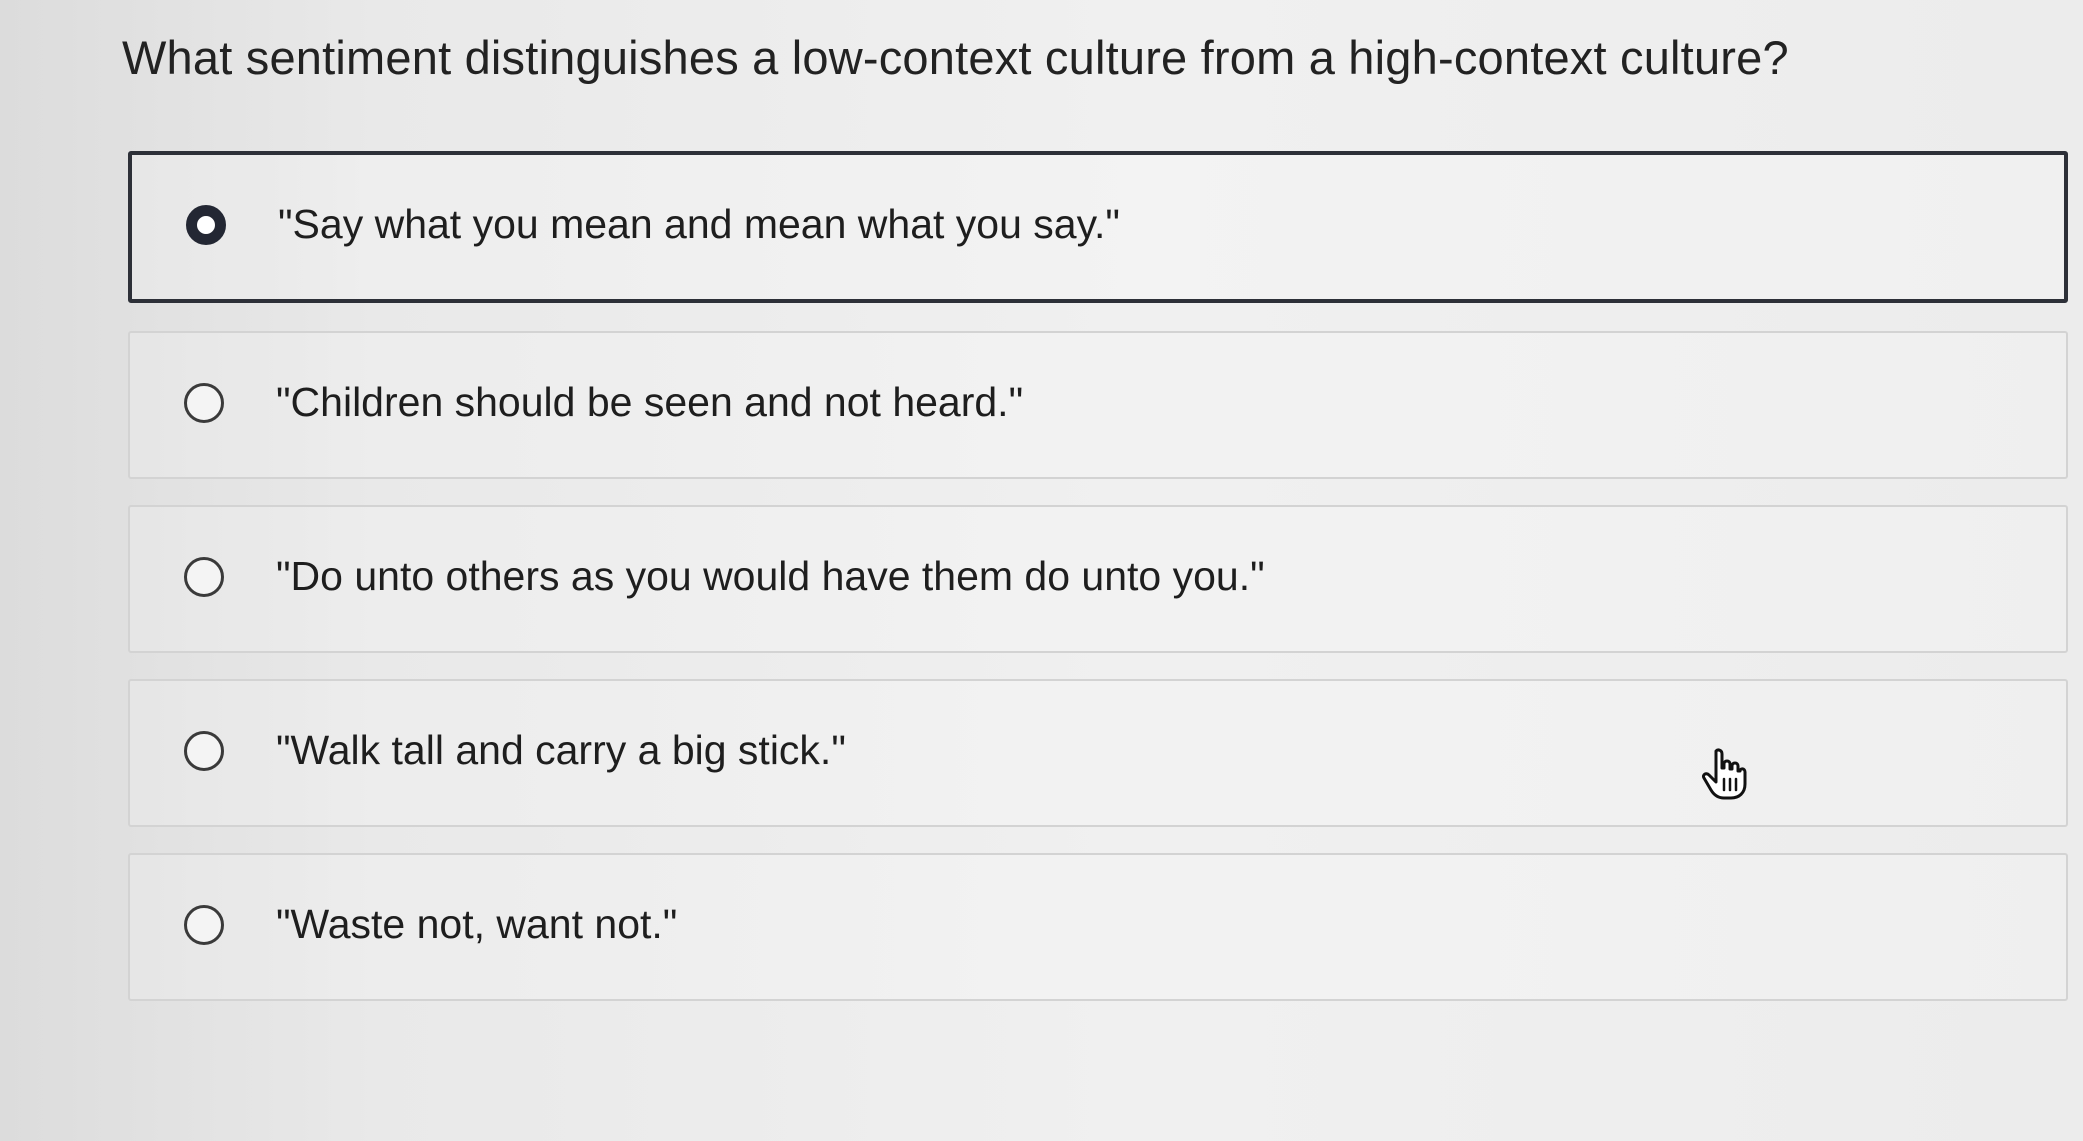 Image resolution: width=2083 pixels, height=1141 pixels. What do you see at coordinates (1098, 927) in the screenshot?
I see `answer-option-5: "Waste not, want not."` at bounding box center [1098, 927].